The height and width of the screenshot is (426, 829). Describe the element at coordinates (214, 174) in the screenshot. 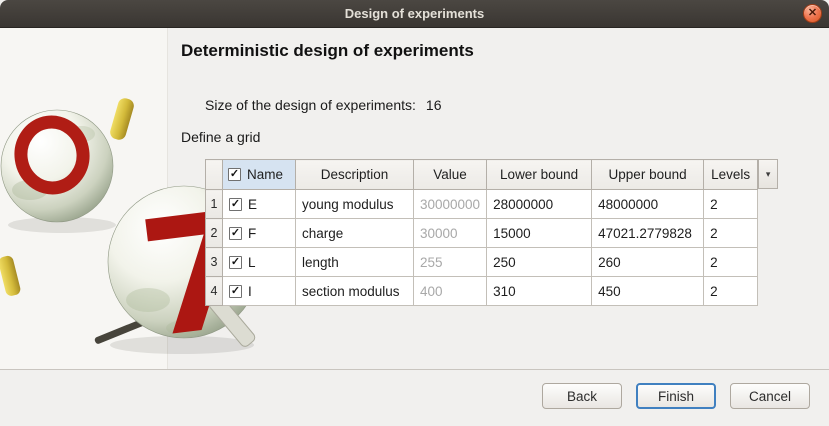

I see `row-header-corner` at that location.